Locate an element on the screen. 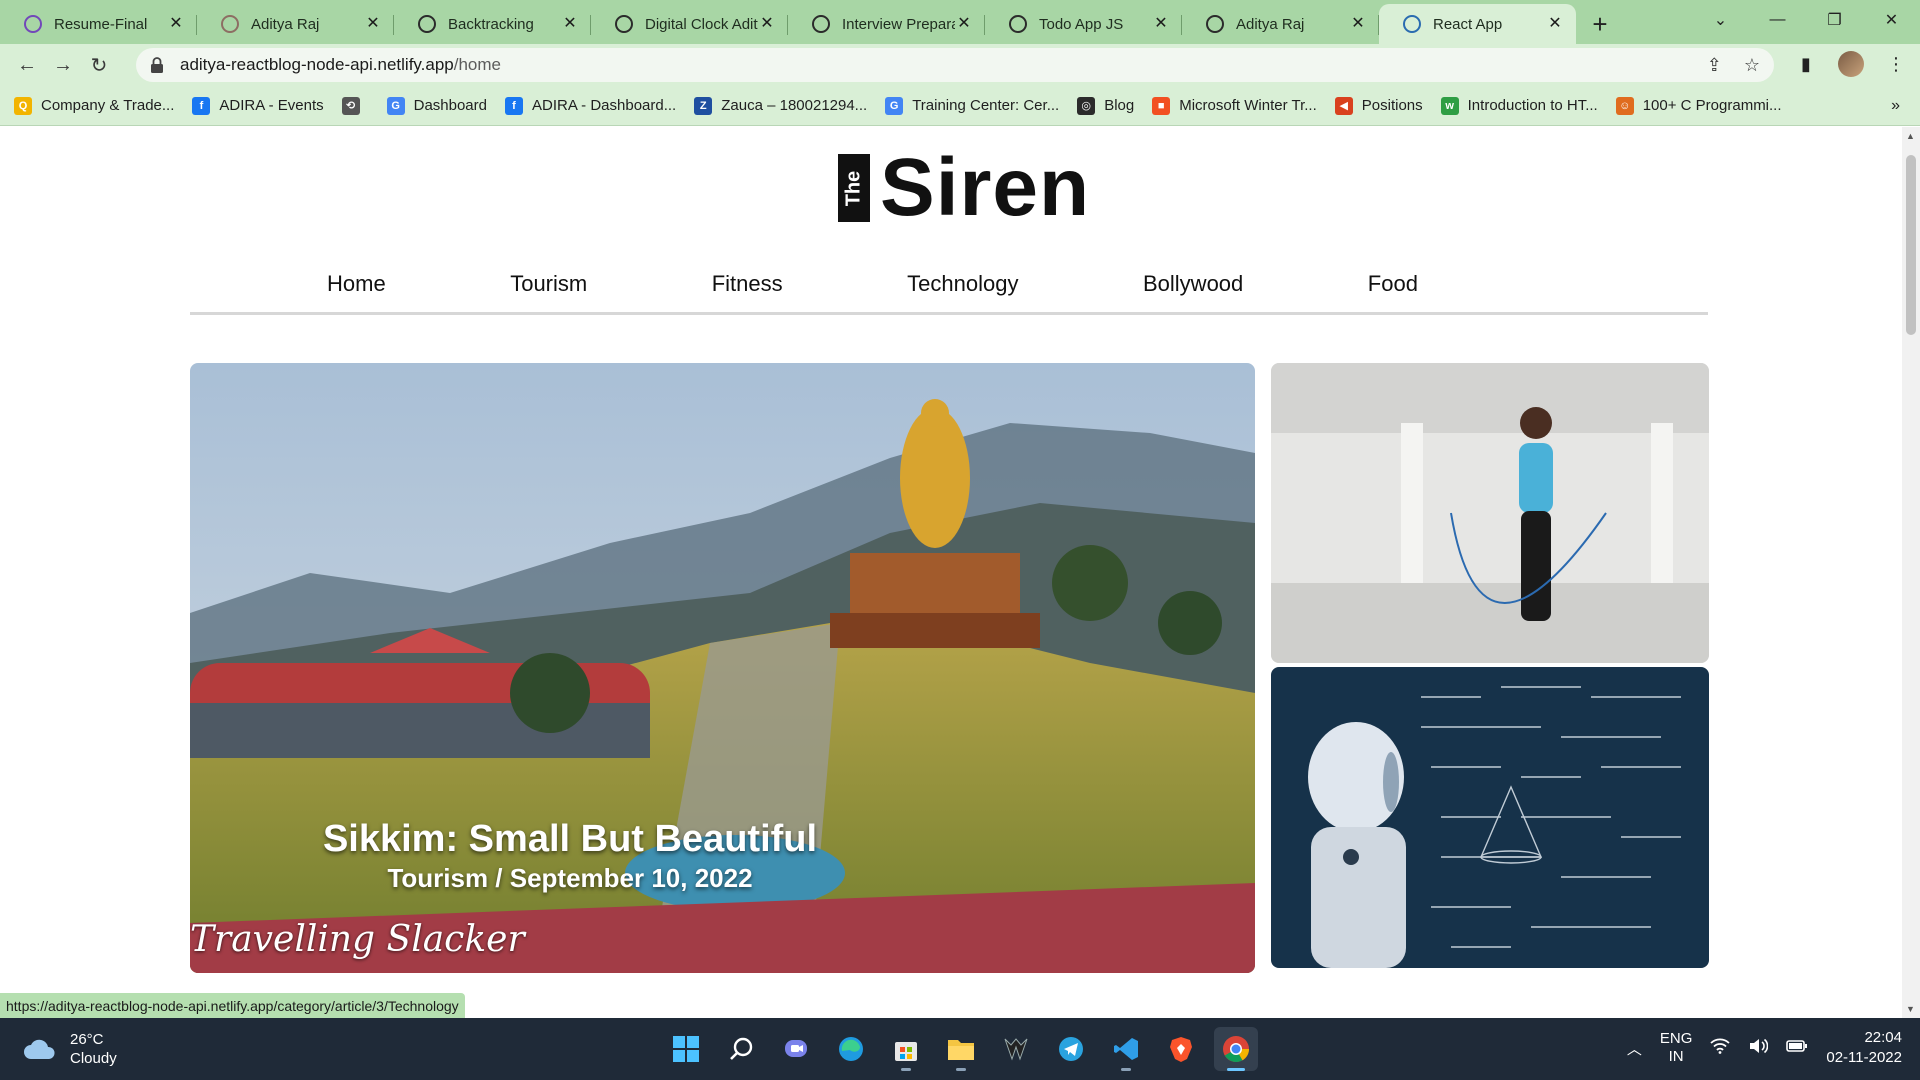 The image size is (1920, 1080). tab-title: Todo App JS is located at coordinates (1081, 24).